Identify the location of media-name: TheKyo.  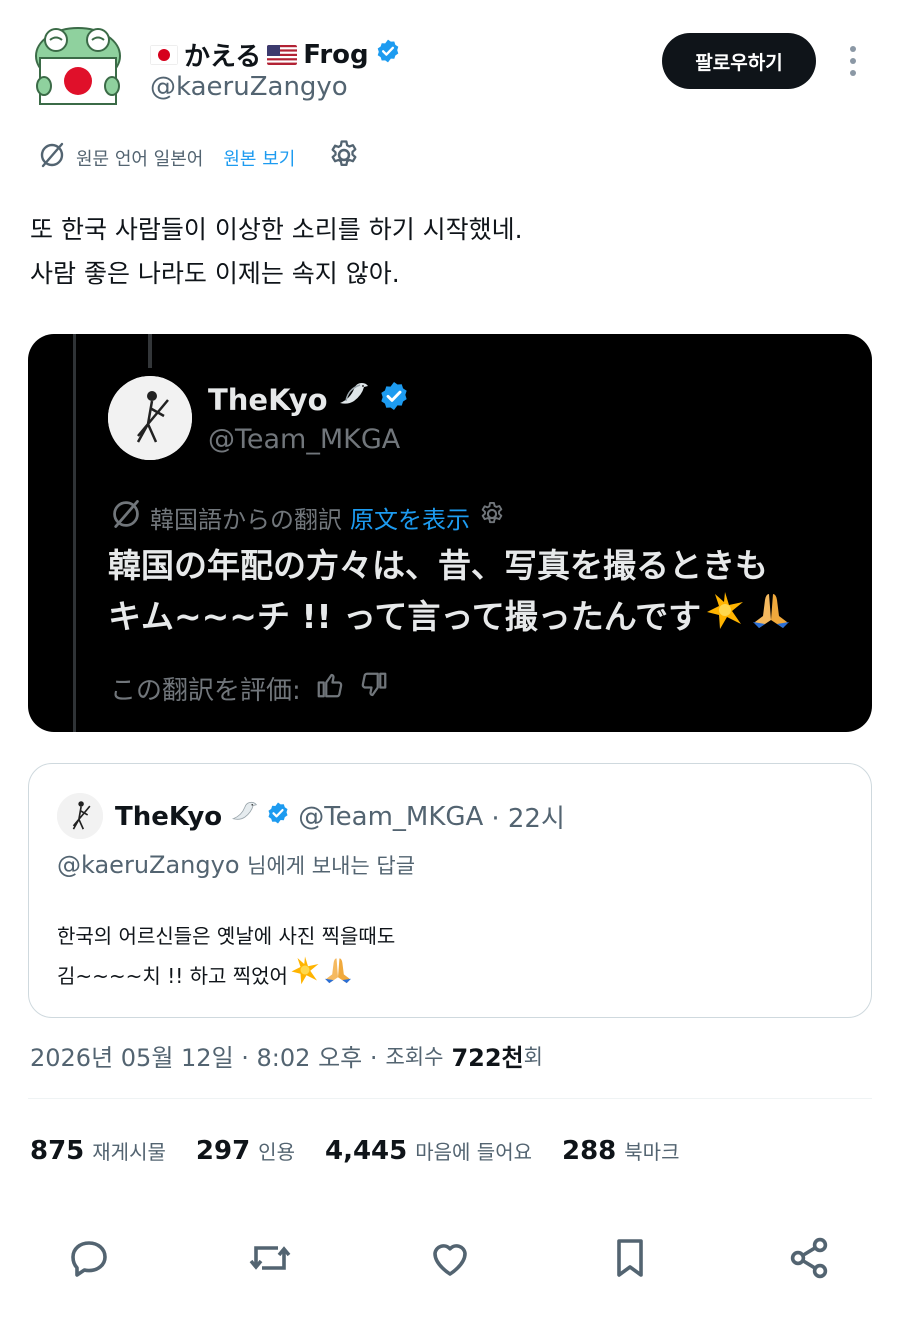
(309, 399).